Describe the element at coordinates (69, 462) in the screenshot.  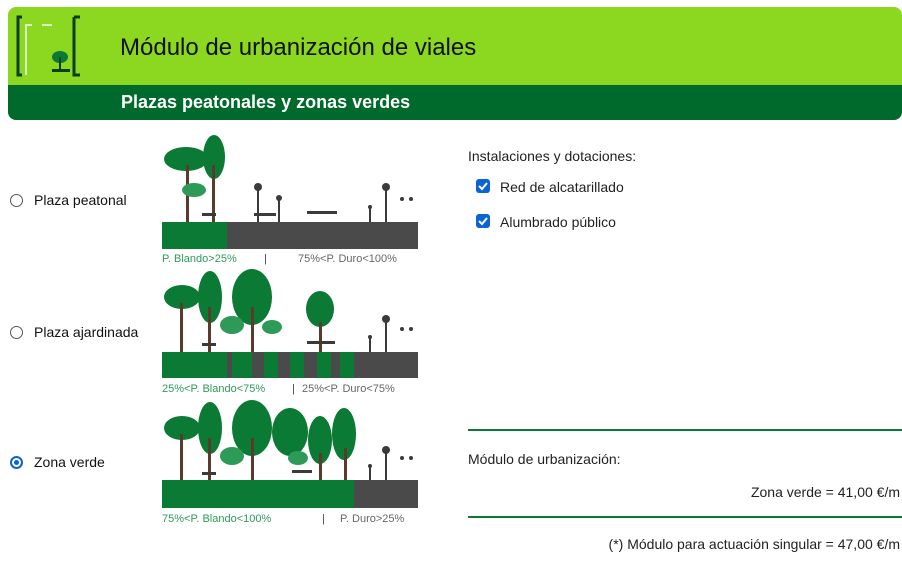
I see `option-label: Zona verde` at that location.